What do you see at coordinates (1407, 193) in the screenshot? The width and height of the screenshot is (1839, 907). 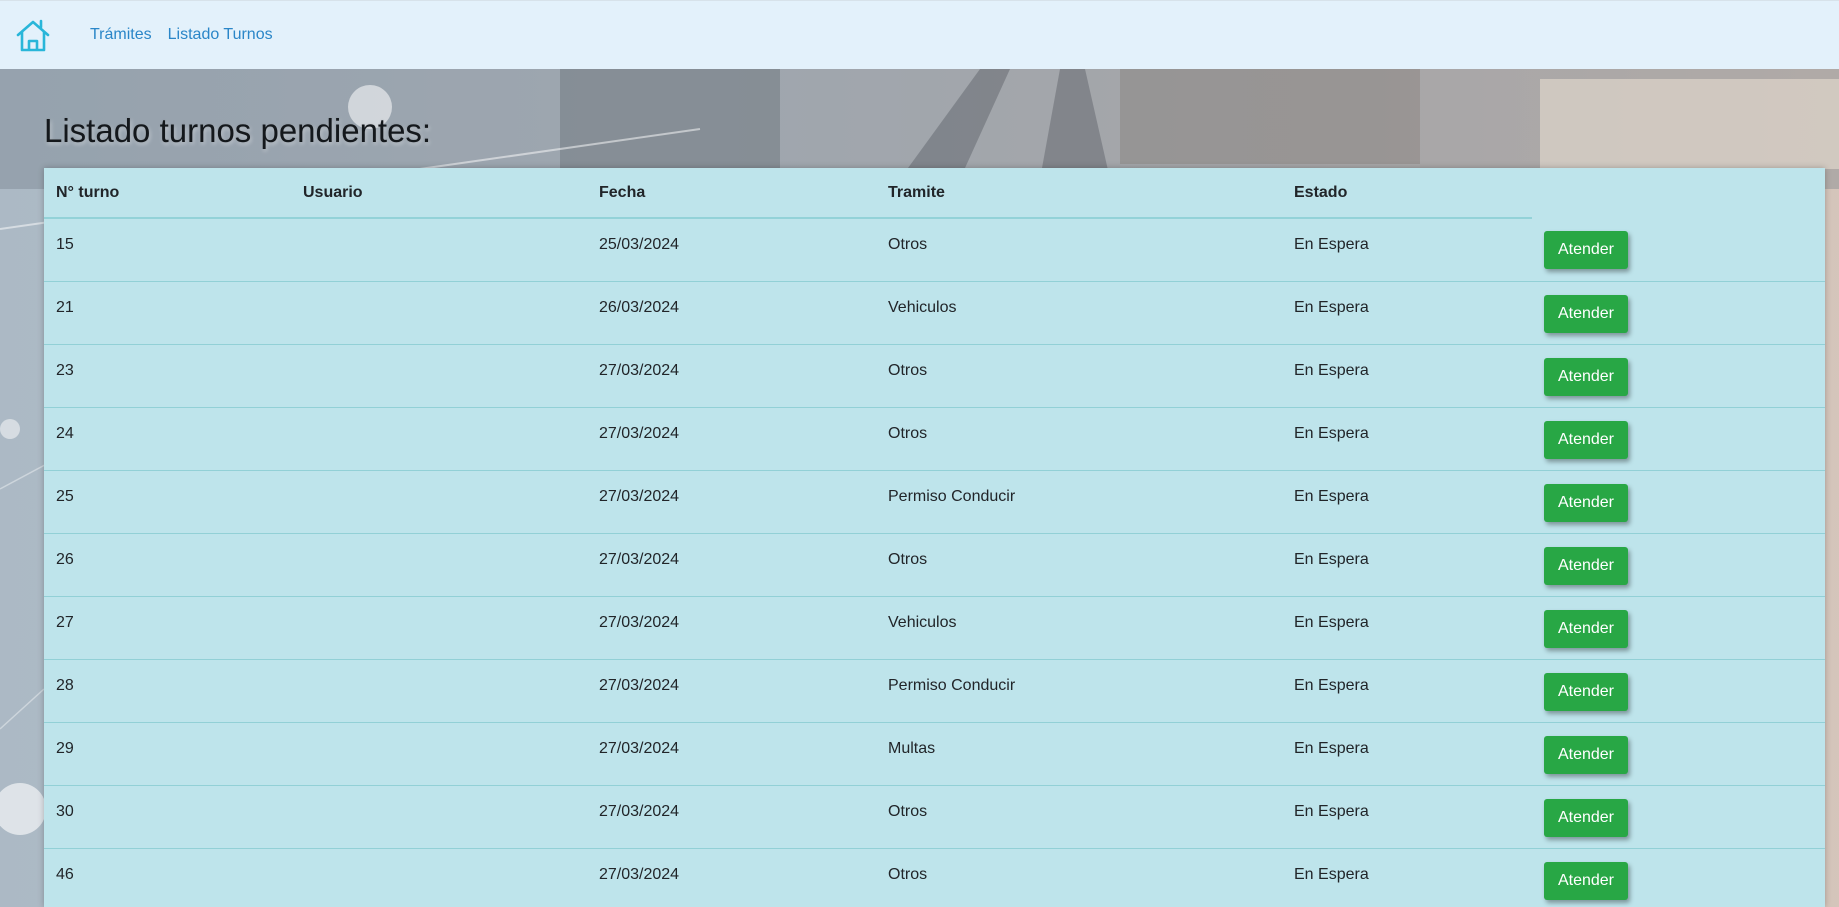 I see `header-estado: Estado` at bounding box center [1407, 193].